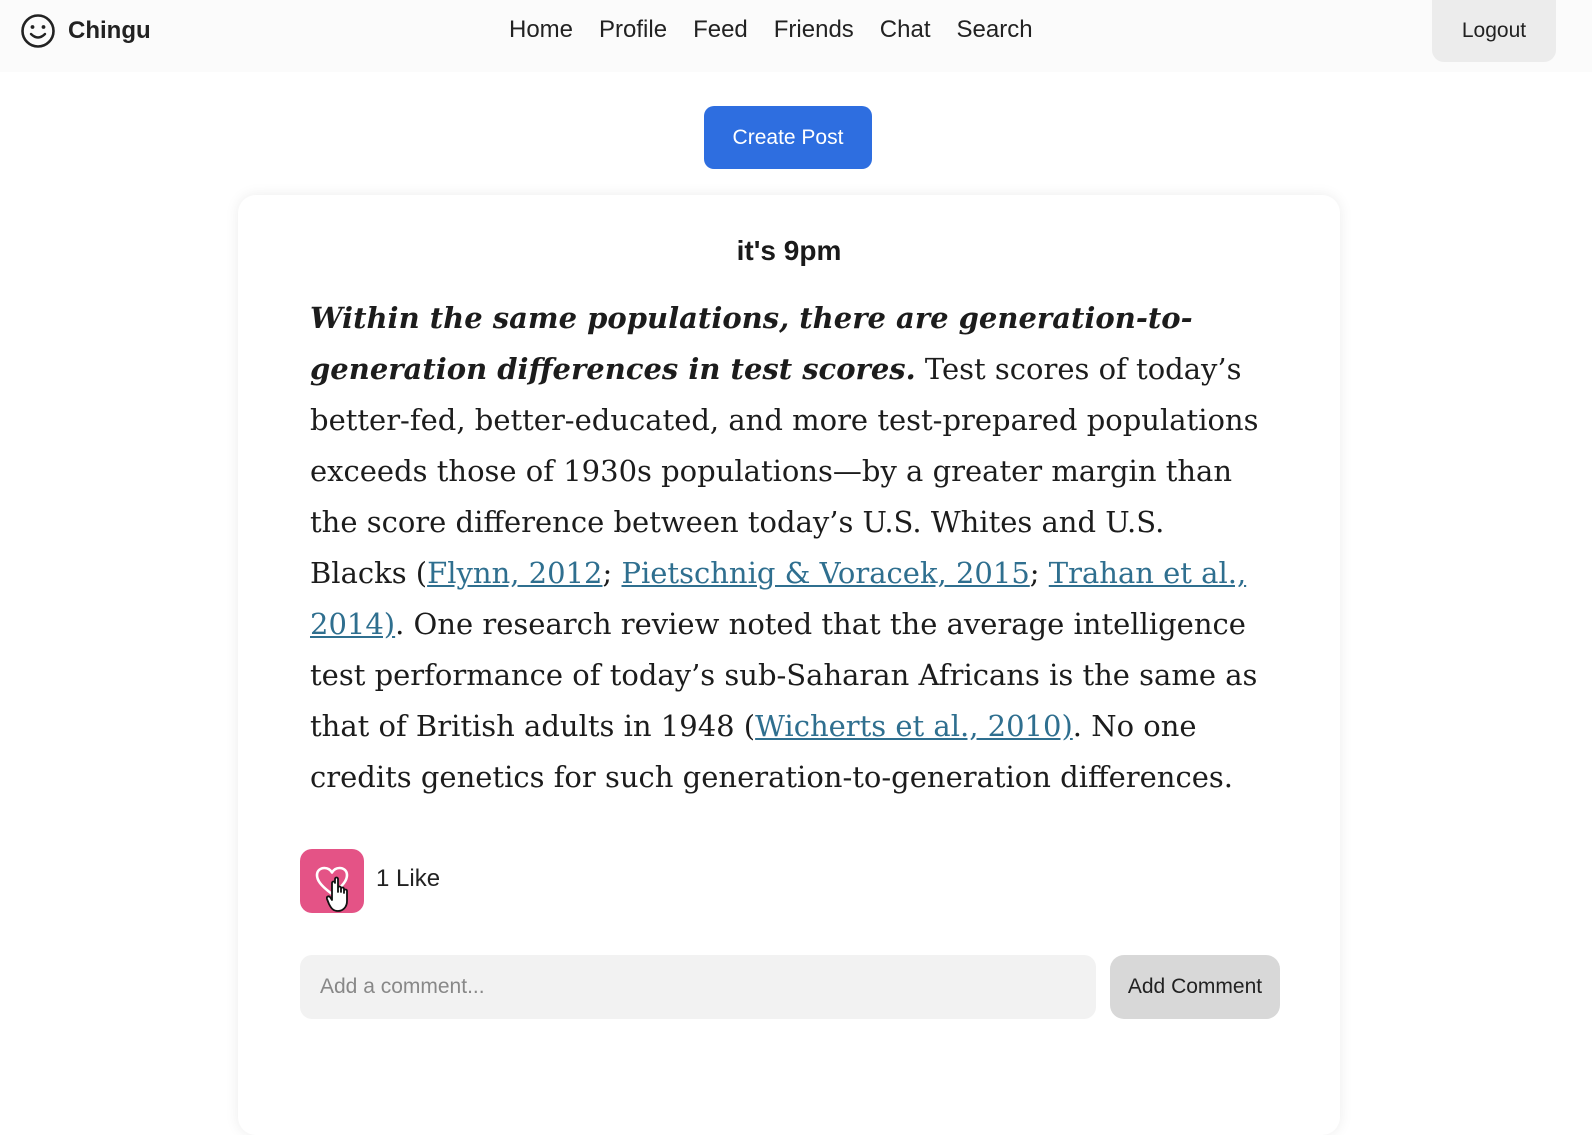 This screenshot has height=1135, width=1592. What do you see at coordinates (914, 726) in the screenshot?
I see `citation-link-wicherts: Wicherts et al., 2010)` at bounding box center [914, 726].